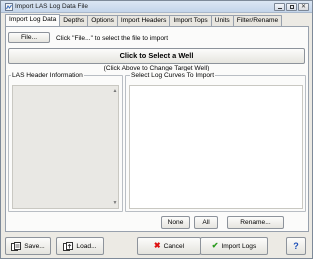 The width and height of the screenshot is (320, 259). What do you see at coordinates (215, 245) in the screenshot?
I see `checkmark-icon: ✔` at bounding box center [215, 245].